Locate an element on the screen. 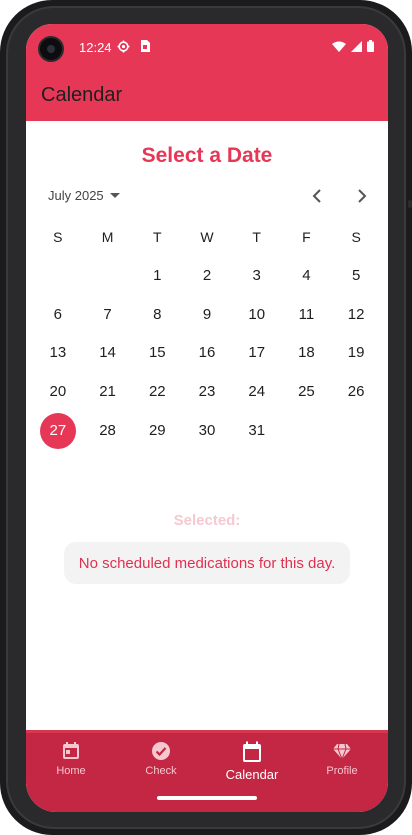 The image size is (412, 835). day-cell: 12 is located at coordinates (356, 314).